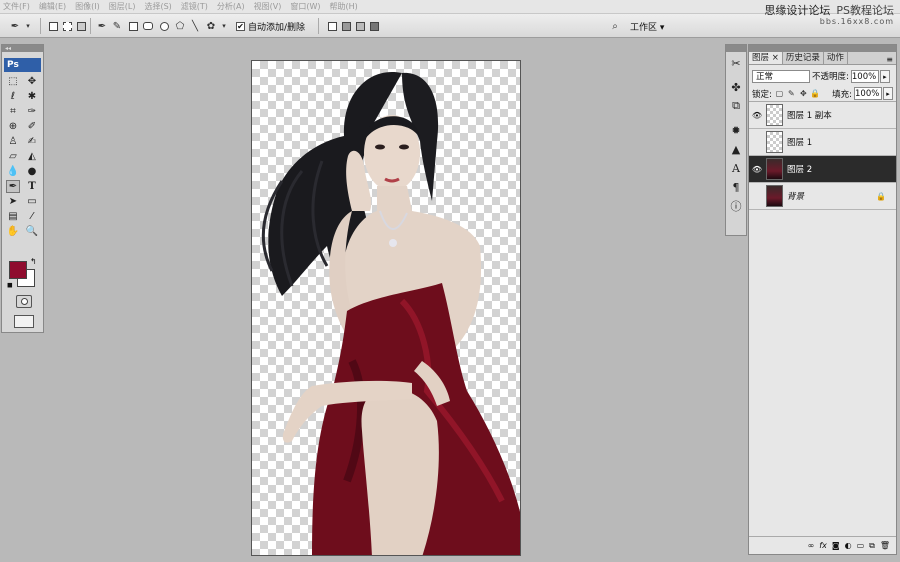 This screenshot has height=562, width=900. What do you see at coordinates (117, 26) in the screenshot?
I see `freeform-pen-icon: ✎` at bounding box center [117, 26].